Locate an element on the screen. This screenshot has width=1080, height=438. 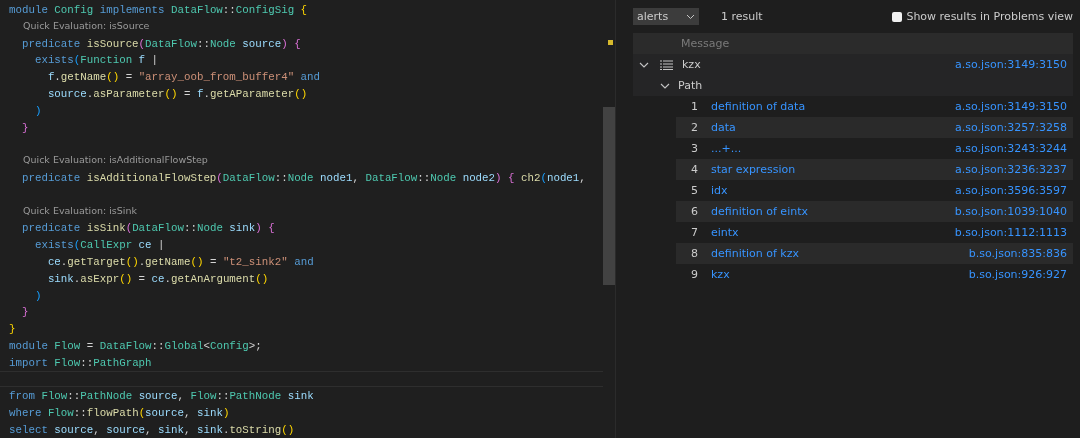
path-step-row: 2 data a.so.json:3257:3258 is located at coordinates (874, 127).